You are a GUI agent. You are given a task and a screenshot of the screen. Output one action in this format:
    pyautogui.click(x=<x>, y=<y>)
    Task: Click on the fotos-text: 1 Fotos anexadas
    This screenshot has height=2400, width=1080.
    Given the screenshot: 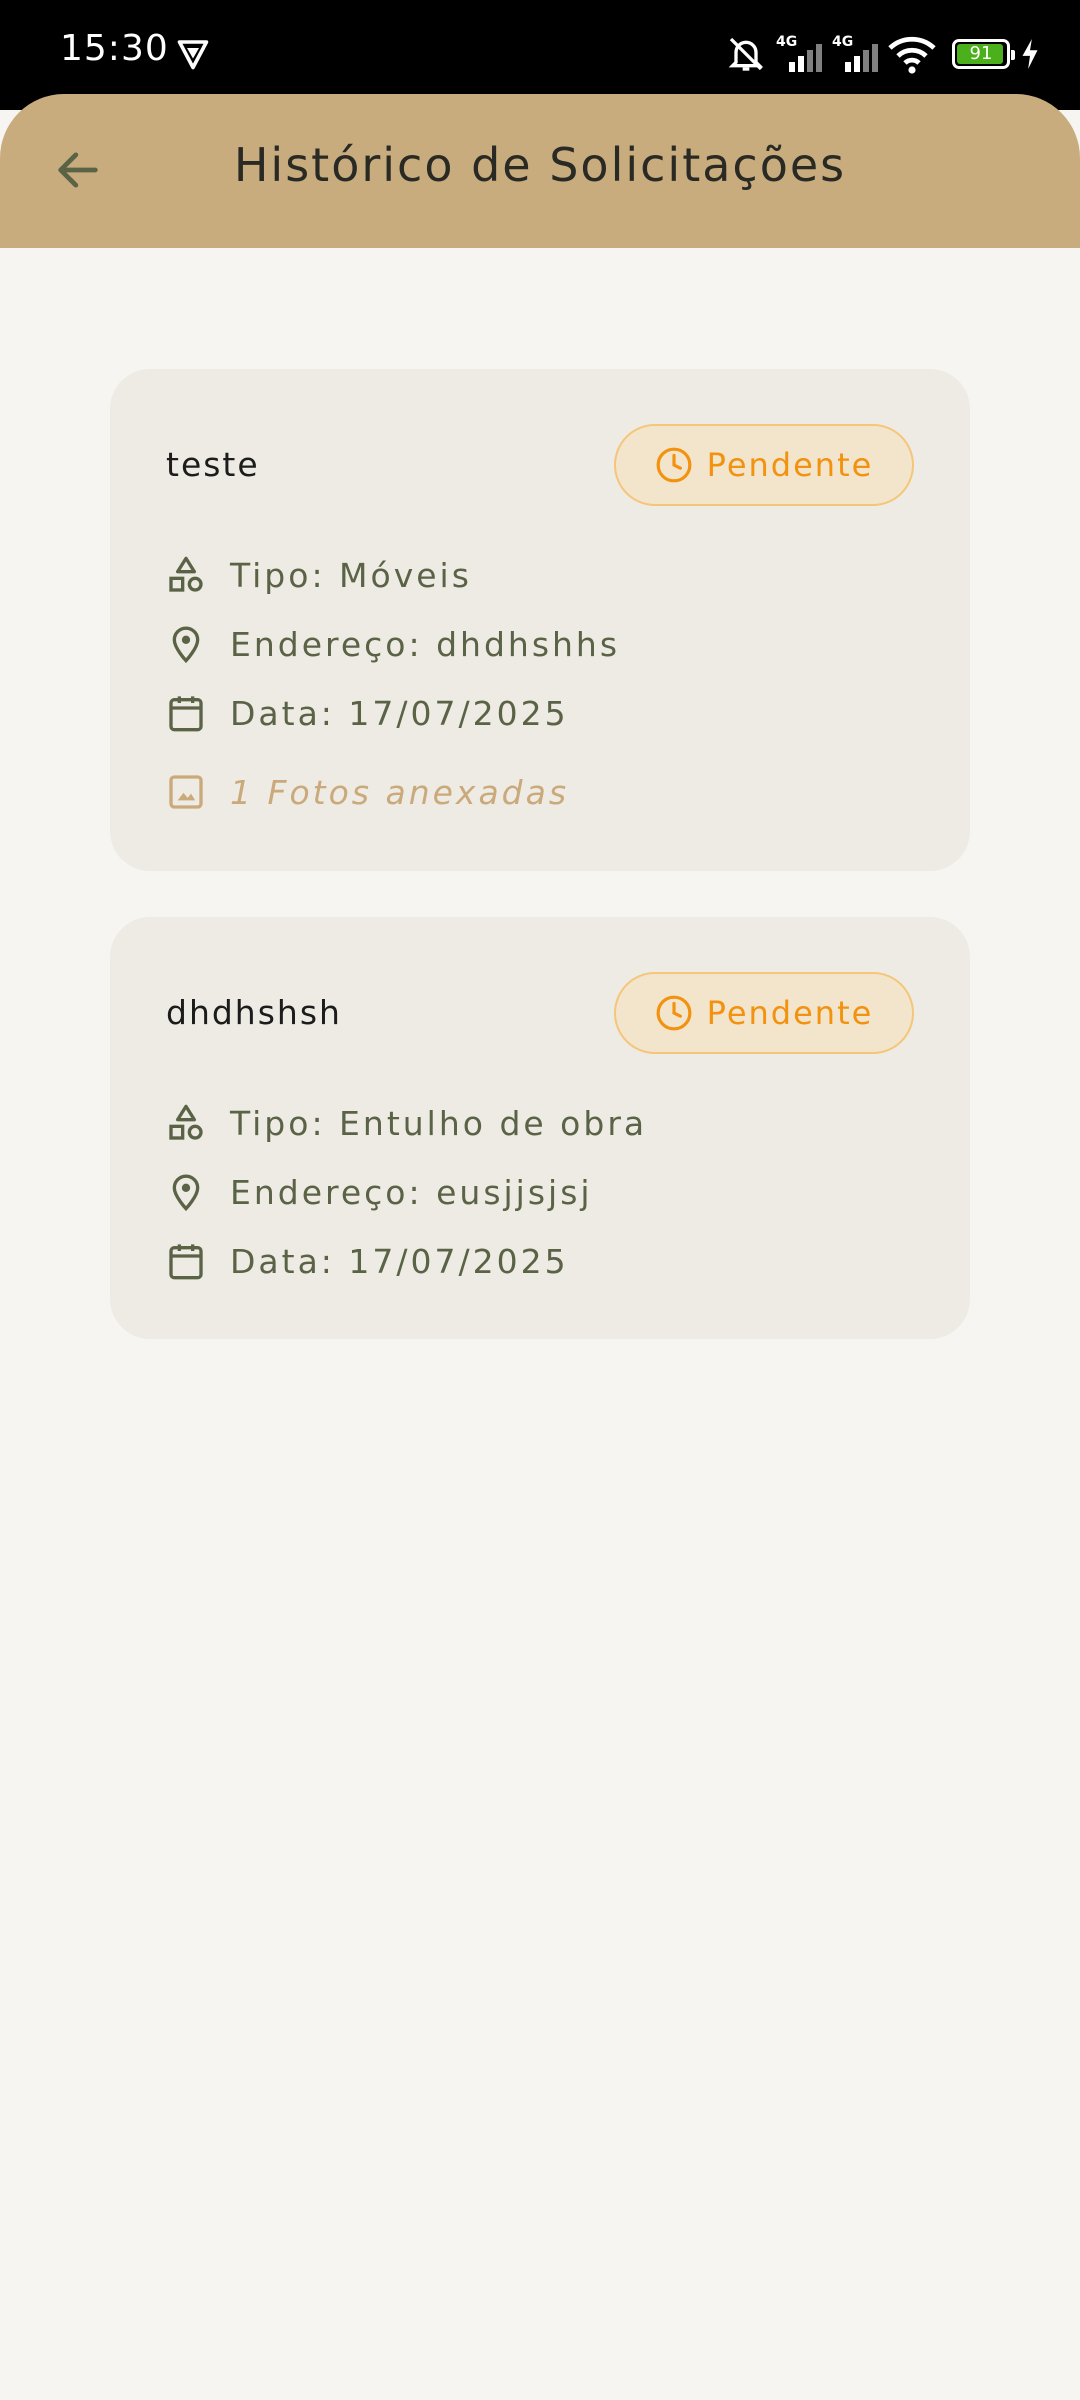 What is the action you would take?
    pyautogui.click(x=400, y=792)
    